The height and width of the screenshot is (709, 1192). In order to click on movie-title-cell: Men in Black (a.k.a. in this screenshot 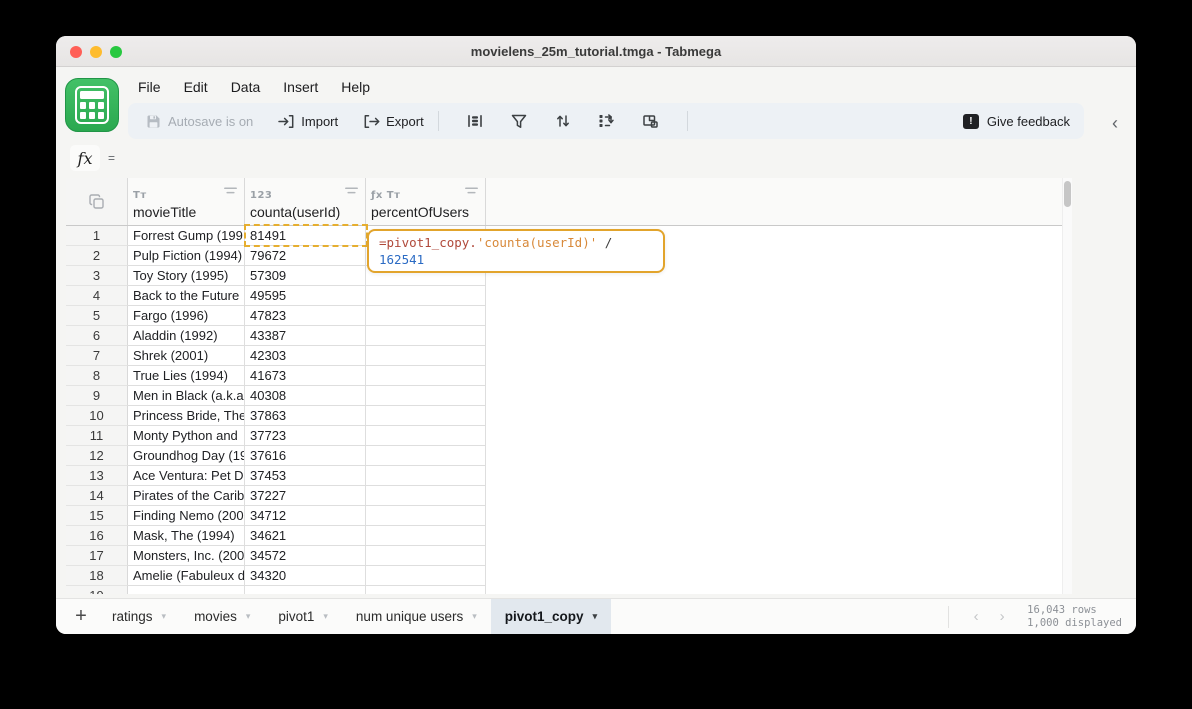, I will do `click(186, 396)`.